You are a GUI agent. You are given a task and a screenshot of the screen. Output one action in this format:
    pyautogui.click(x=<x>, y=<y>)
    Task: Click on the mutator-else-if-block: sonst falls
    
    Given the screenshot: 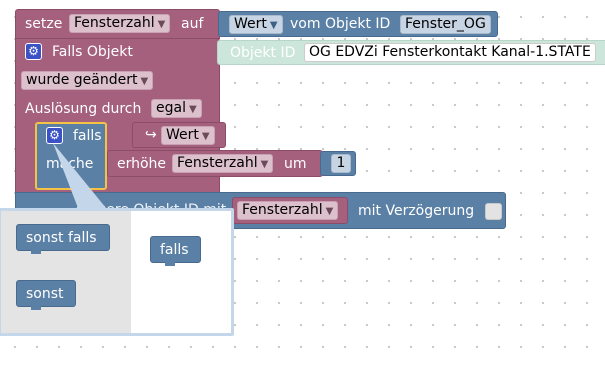 What is the action you would take?
    pyautogui.click(x=63, y=237)
    